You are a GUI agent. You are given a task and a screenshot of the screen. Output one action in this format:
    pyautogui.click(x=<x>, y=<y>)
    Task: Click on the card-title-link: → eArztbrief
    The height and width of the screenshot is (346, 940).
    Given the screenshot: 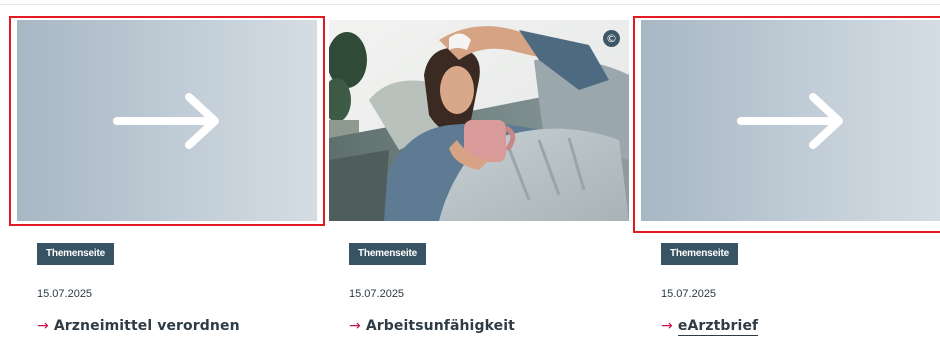 What is the action you would take?
    pyautogui.click(x=710, y=327)
    